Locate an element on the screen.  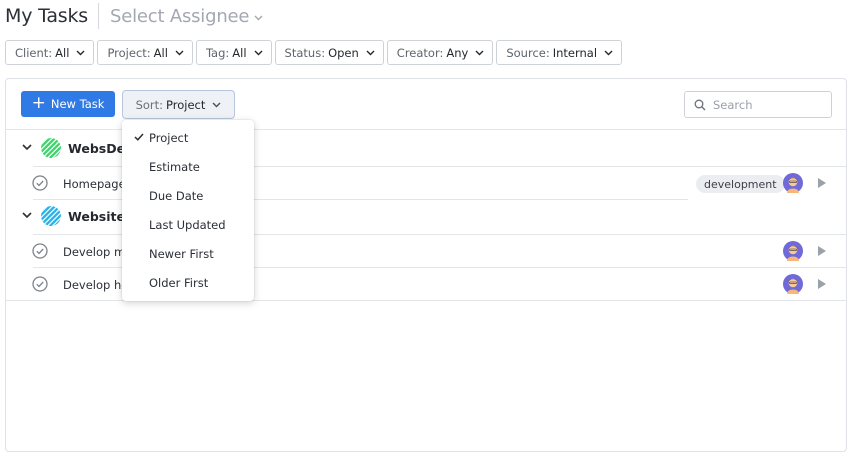
sort-value: Project is located at coordinates (186, 104).